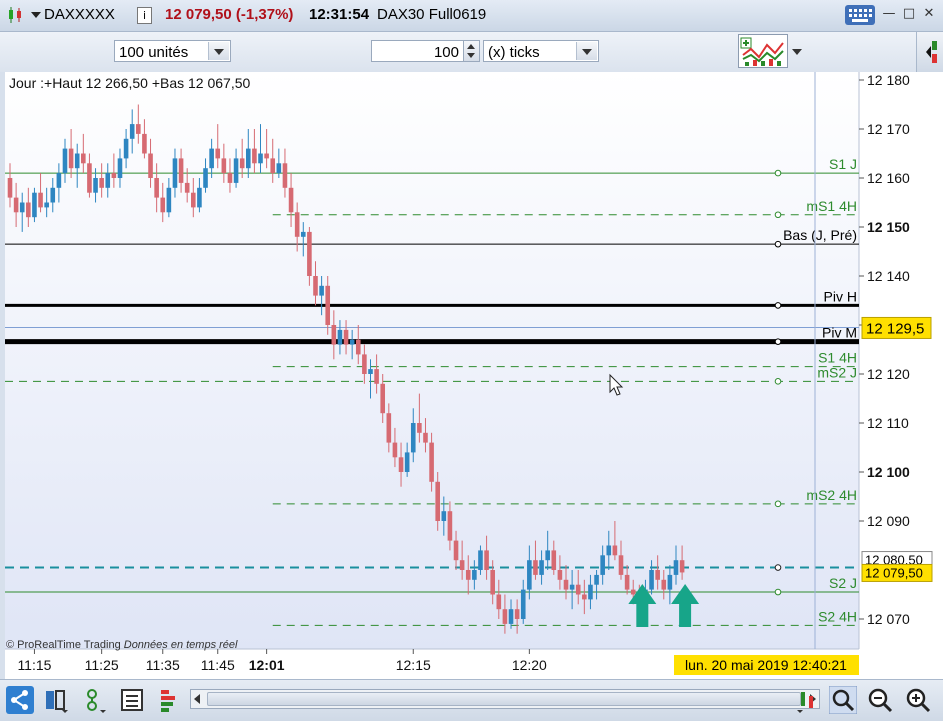 The height and width of the screenshot is (721, 943). I want to click on y-tick-label: 12 070, so click(888, 619).